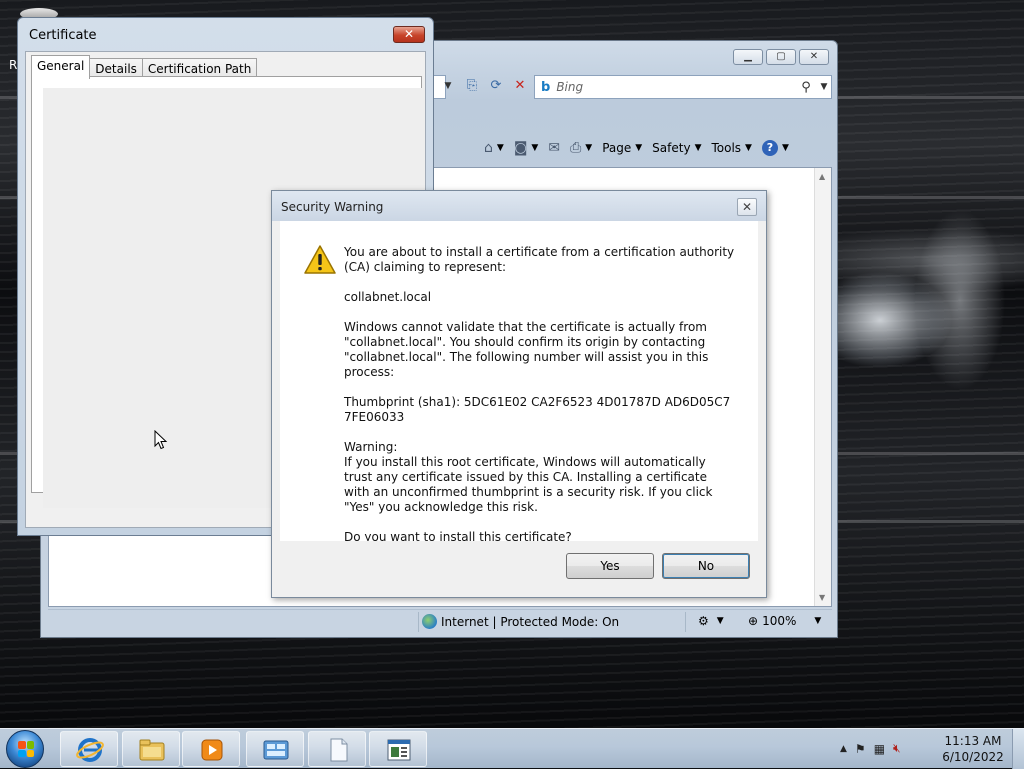 Image resolution: width=1024 pixels, height=769 pixels. I want to click on tools-menu-label: Tools, so click(726, 148).